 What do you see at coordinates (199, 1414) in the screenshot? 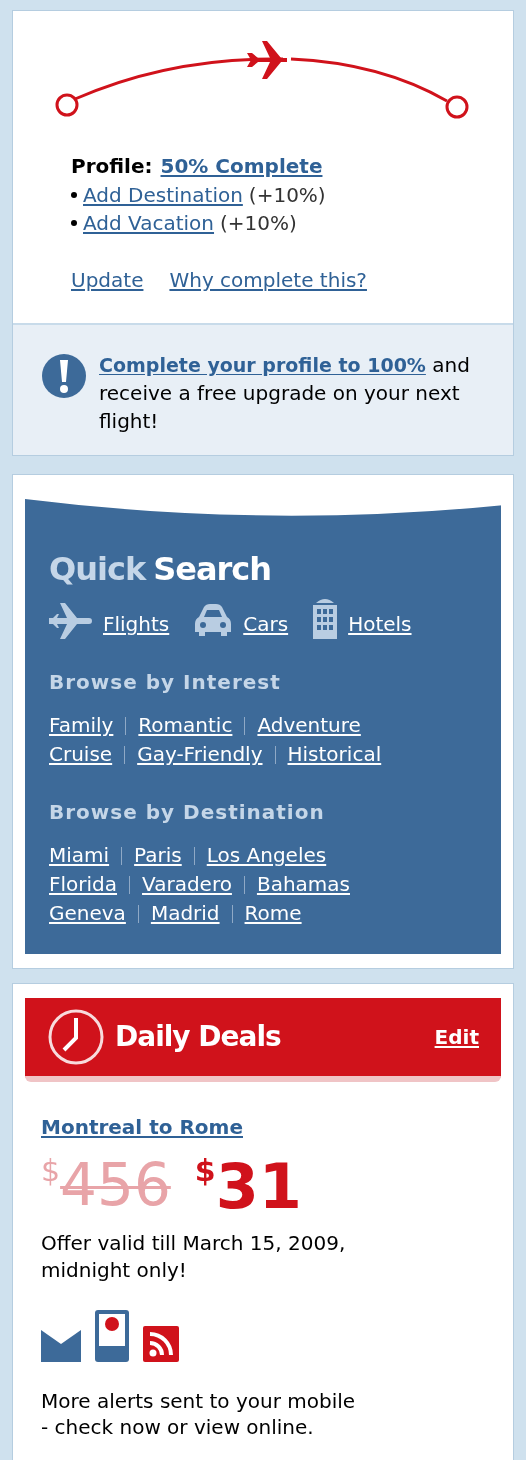
I see `alerts-text: More alerts sent to your mobile - check now or view online.` at bounding box center [199, 1414].